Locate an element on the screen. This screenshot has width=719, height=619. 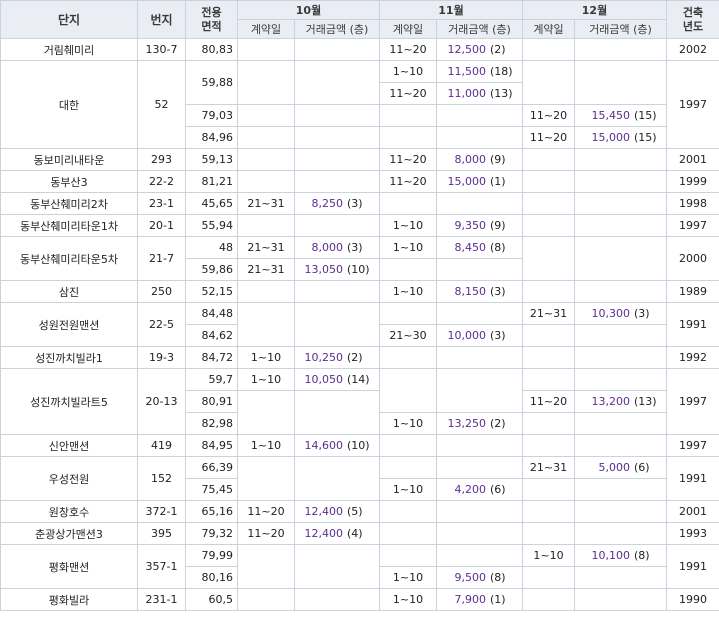
col-header-lot: 번지 is located at coordinates (161, 19).